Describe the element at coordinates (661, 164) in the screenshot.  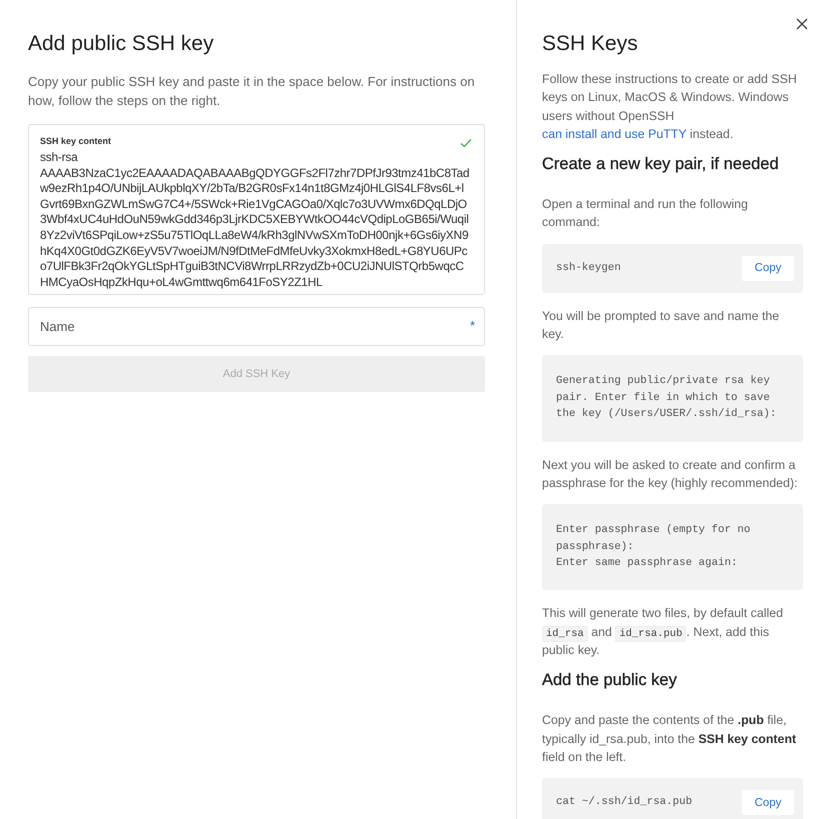
I see `section-heading: Create a new key pair, if needed` at that location.